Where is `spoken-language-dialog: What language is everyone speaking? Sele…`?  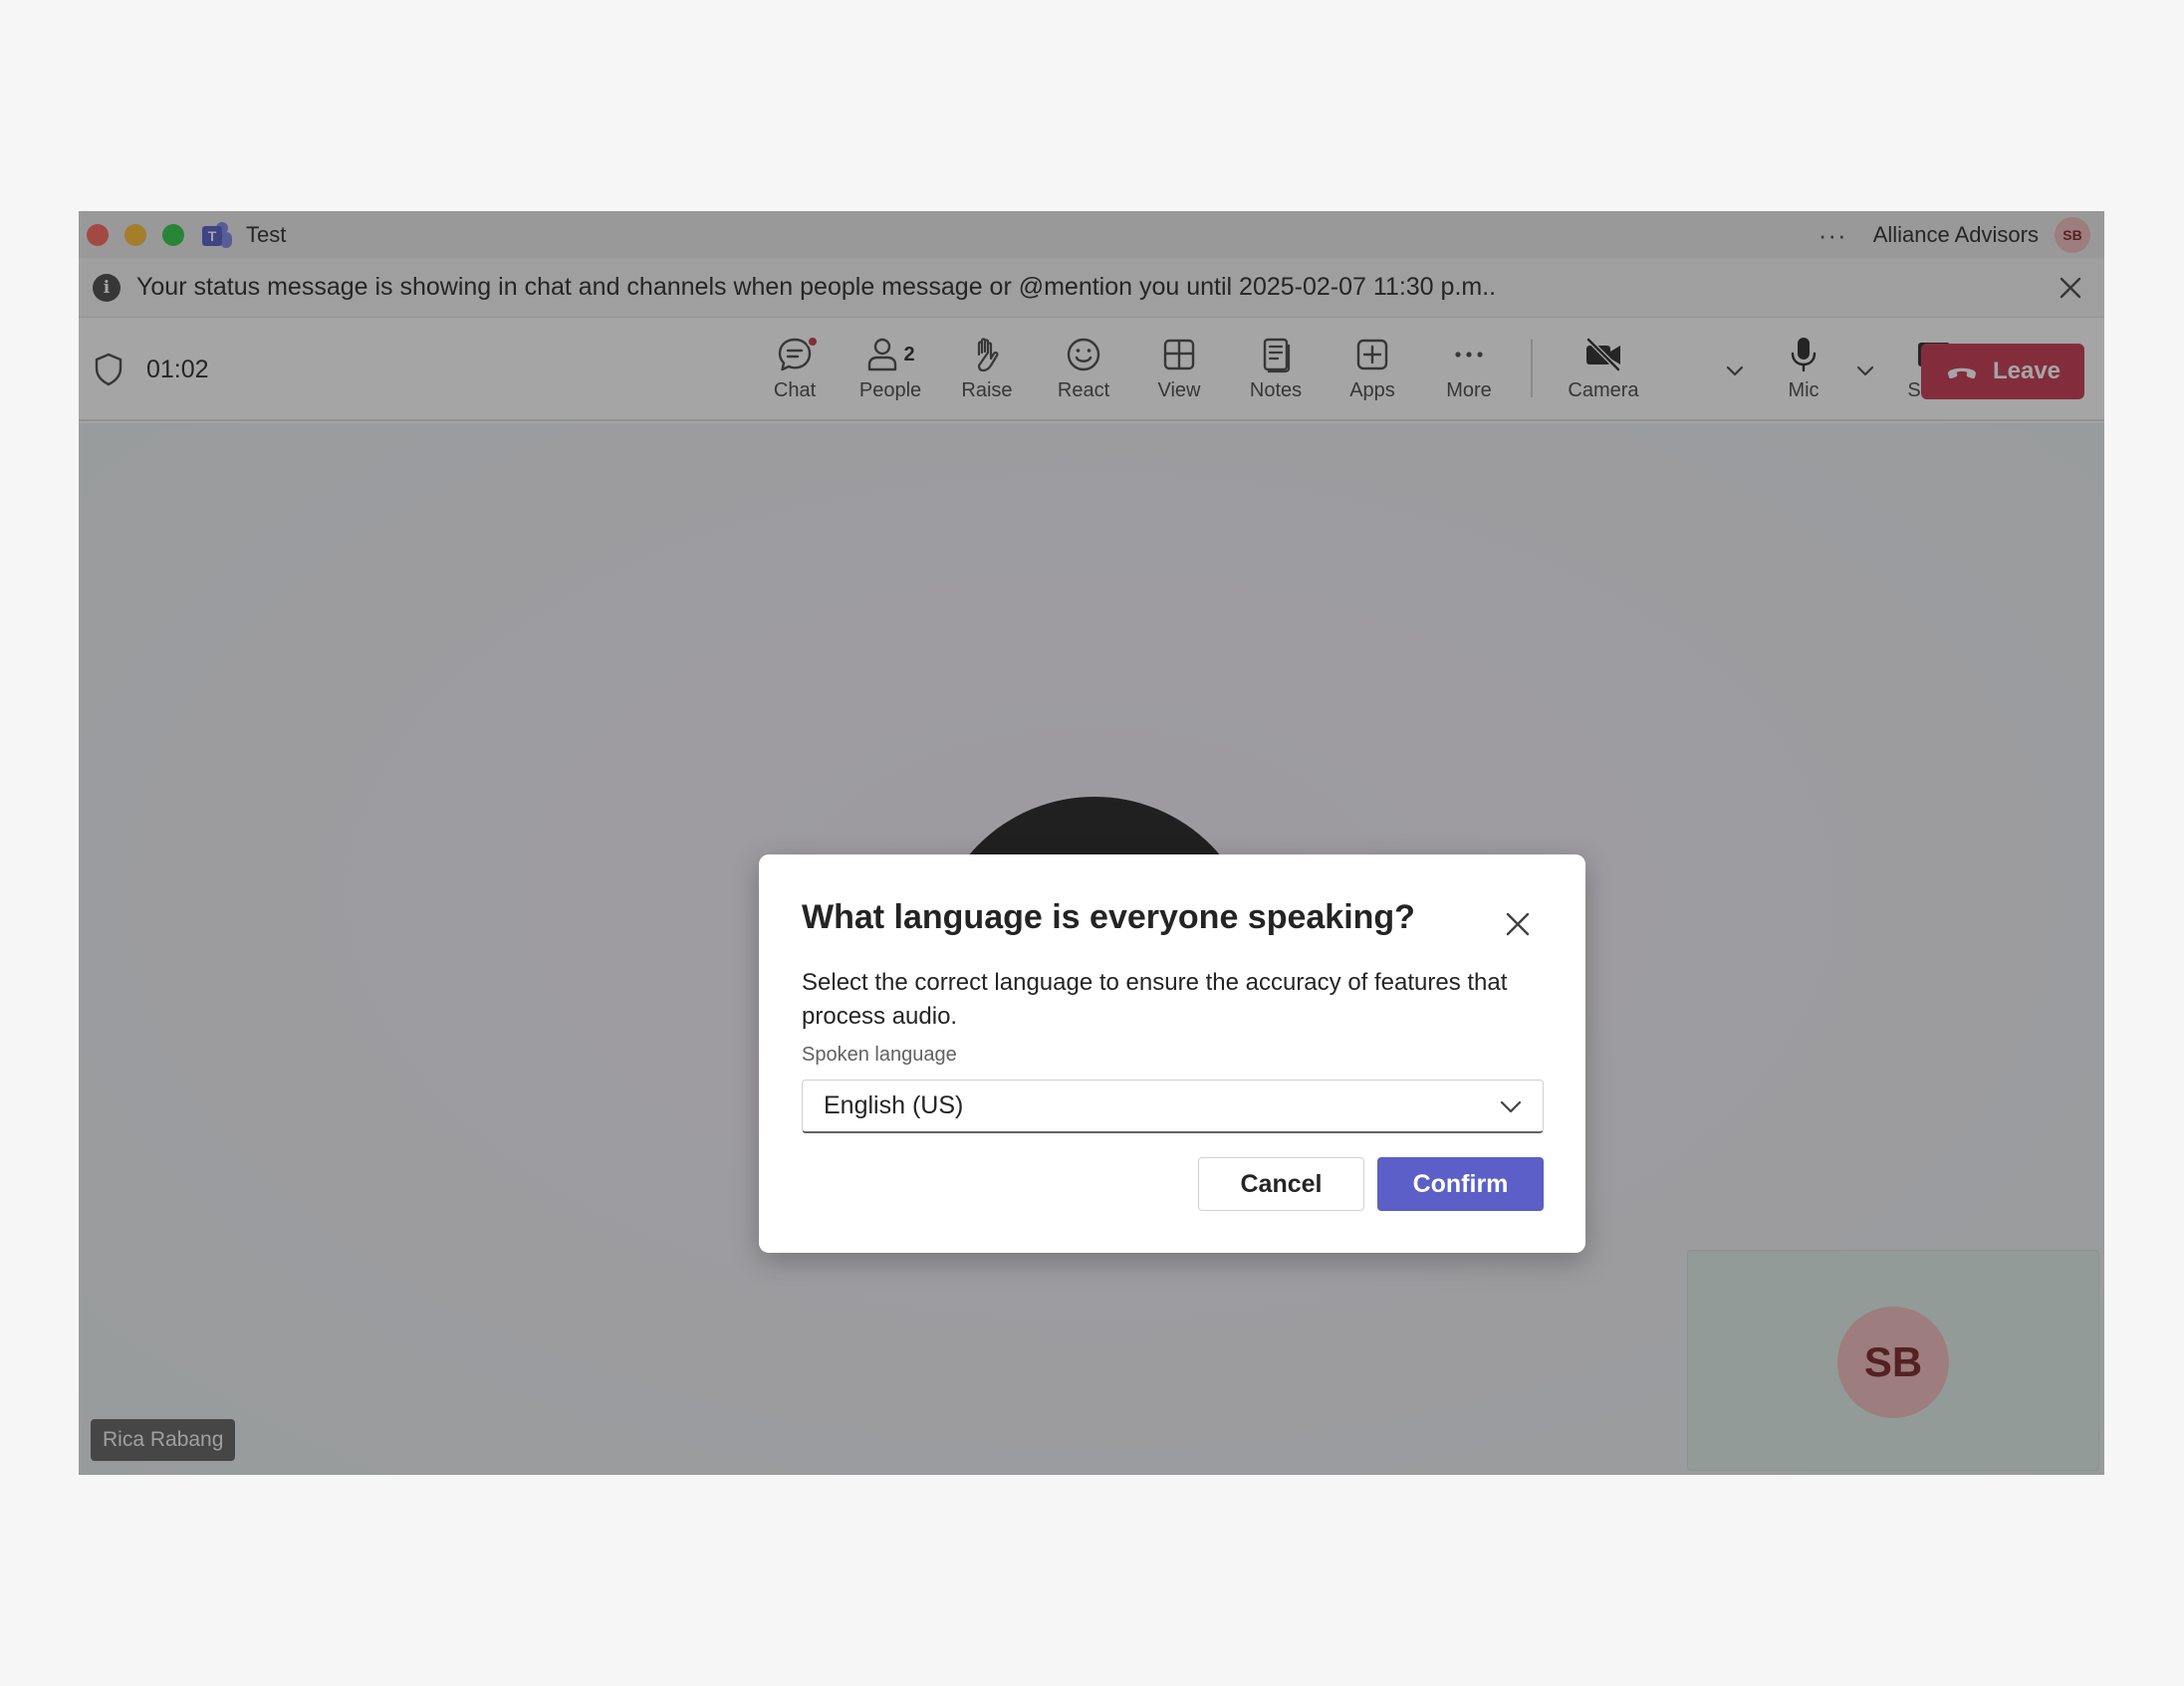 spoken-language-dialog: What language is everyone speaking? Sele… is located at coordinates (1172, 1053).